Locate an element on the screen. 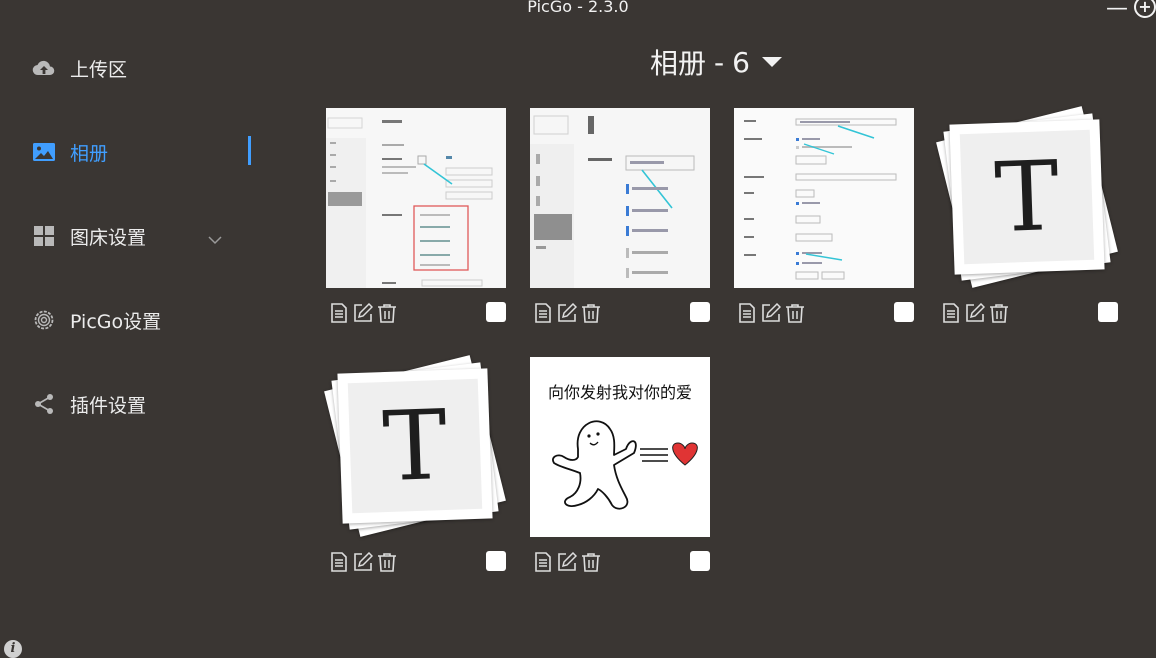 Image resolution: width=1156 pixels, height=658 pixels. sidebar-item-picgo-settings: PicGo设置 is located at coordinates (147, 320).